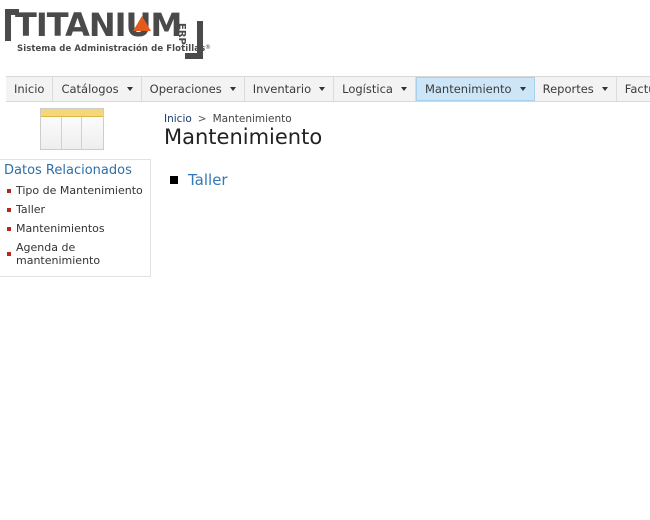  I want to click on nav-label: Mantenimiento, so click(468, 89).